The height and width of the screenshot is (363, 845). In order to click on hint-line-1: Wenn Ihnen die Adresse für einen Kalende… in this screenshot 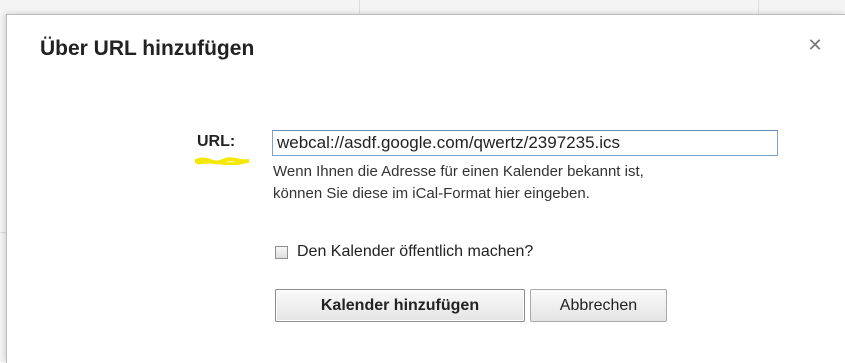, I will do `click(458, 171)`.